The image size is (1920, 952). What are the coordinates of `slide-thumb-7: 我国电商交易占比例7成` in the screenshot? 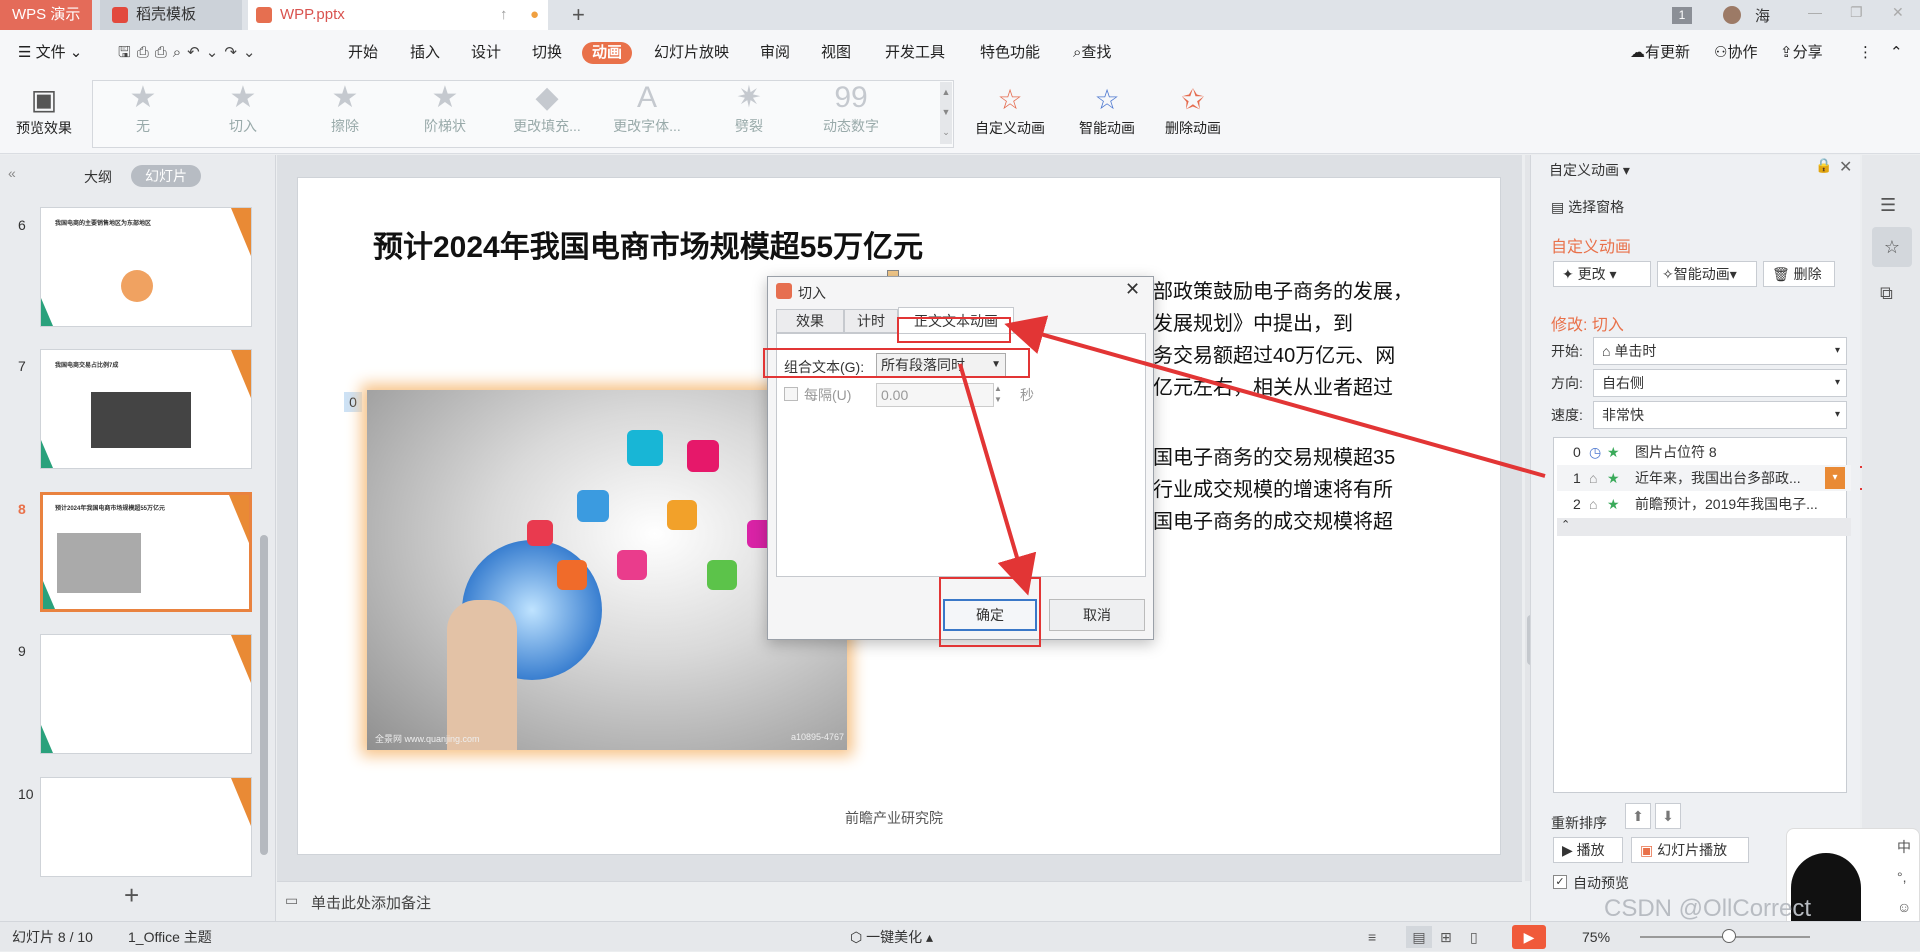 It's located at (146, 409).